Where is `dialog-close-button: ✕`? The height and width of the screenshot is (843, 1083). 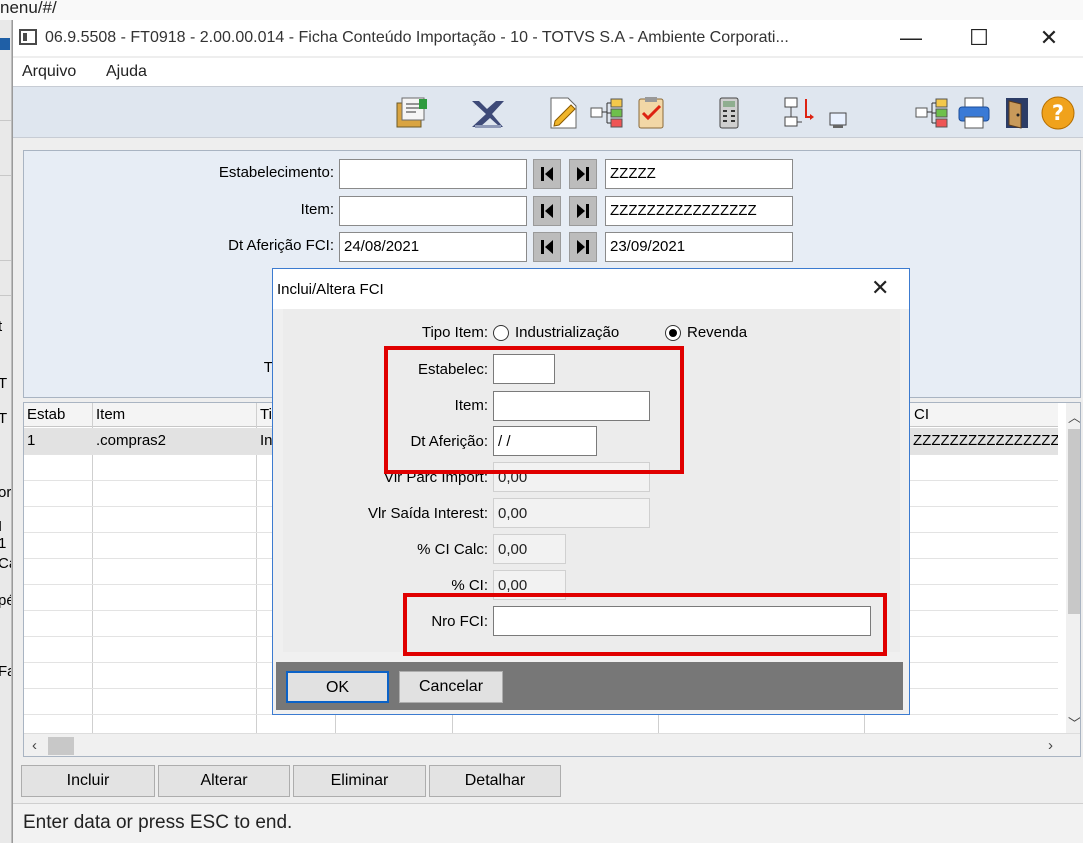
dialog-close-button: ✕ is located at coordinates (880, 288).